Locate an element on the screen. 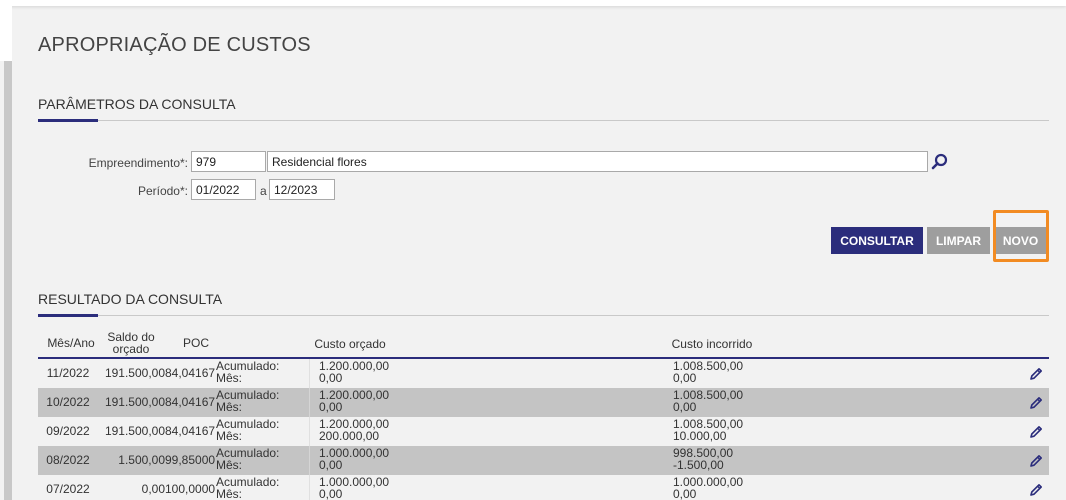  cell-mes-ano: 11/2022 is located at coordinates (68, 373).